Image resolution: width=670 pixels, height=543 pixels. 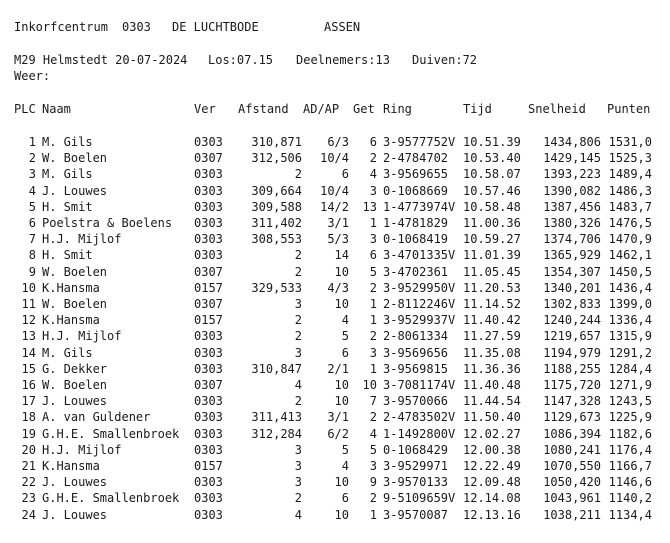 I want to click on cell-punten: 1525,3, so click(x=630, y=158).